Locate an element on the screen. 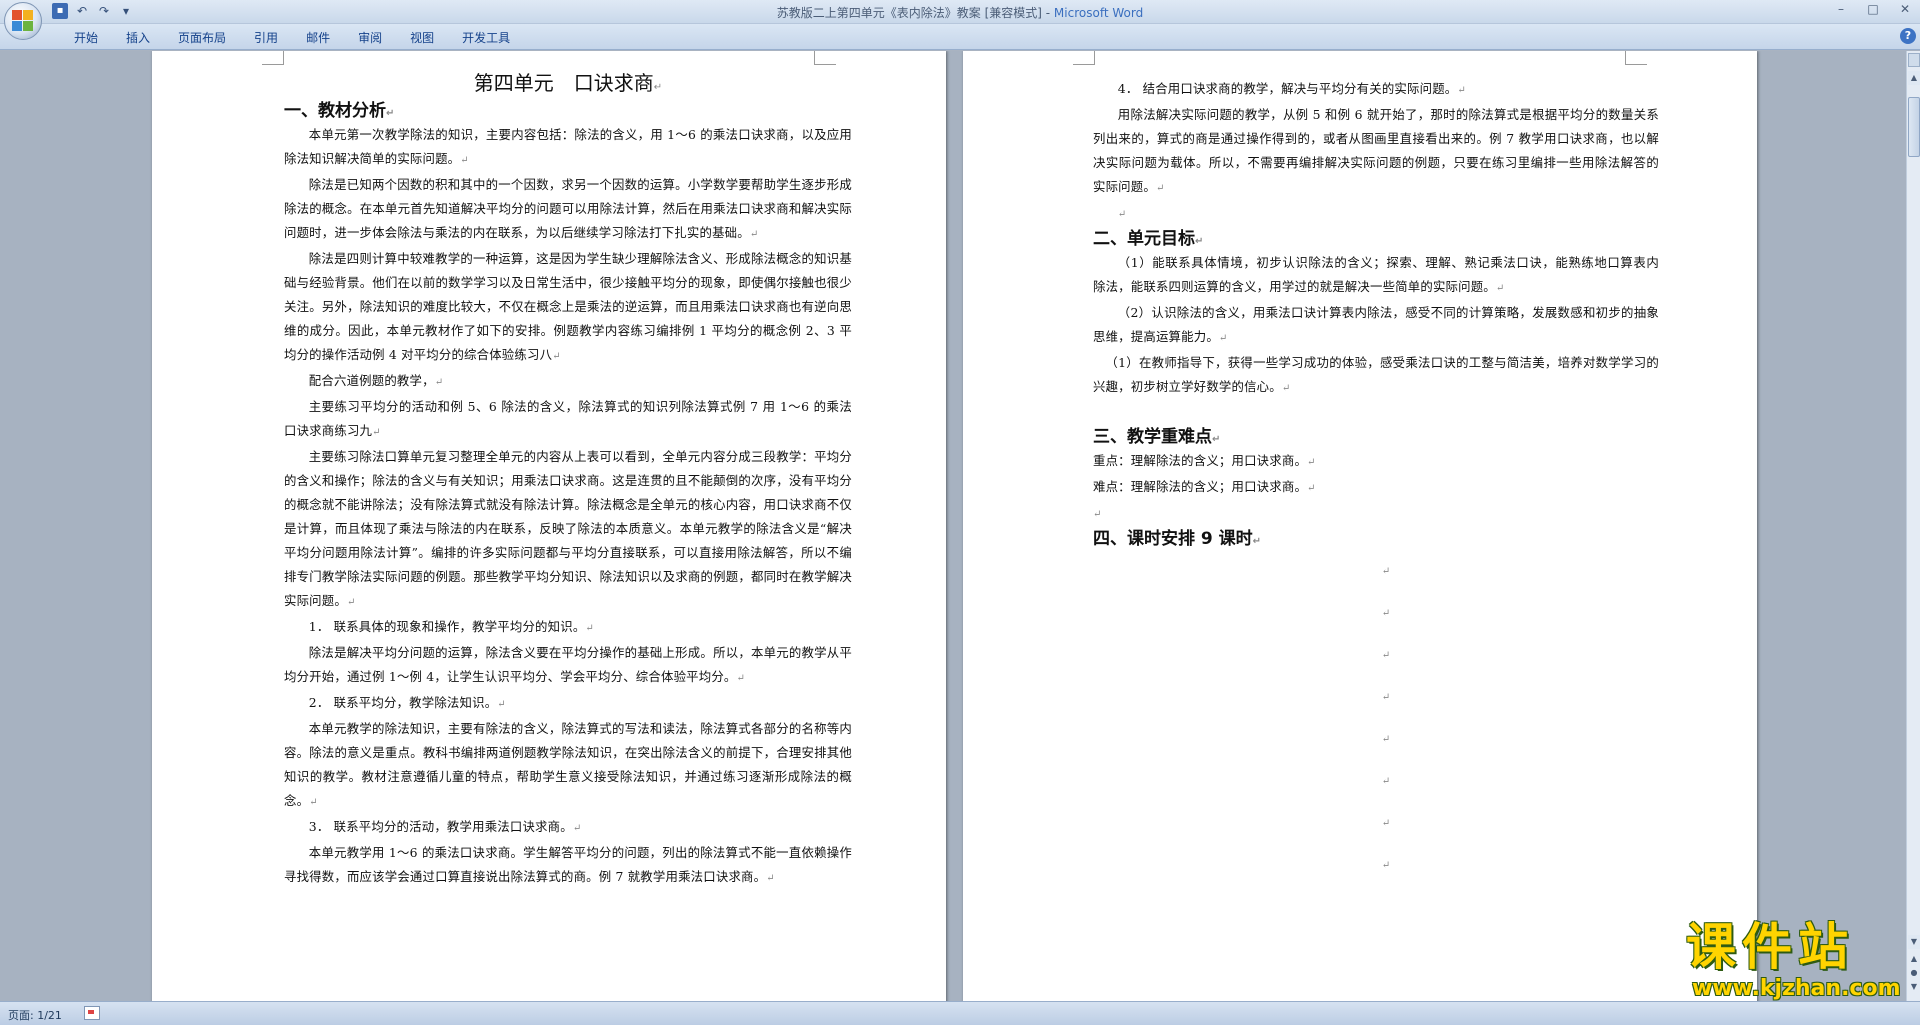  page-count: 页面: 1/21 is located at coordinates (35, 1015).